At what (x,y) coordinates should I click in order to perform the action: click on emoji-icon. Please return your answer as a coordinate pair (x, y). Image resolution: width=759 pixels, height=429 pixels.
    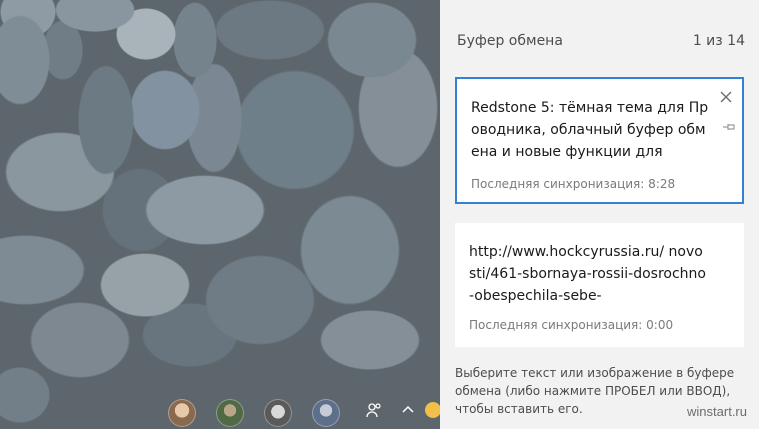
    Looking at the image, I should click on (433, 410).